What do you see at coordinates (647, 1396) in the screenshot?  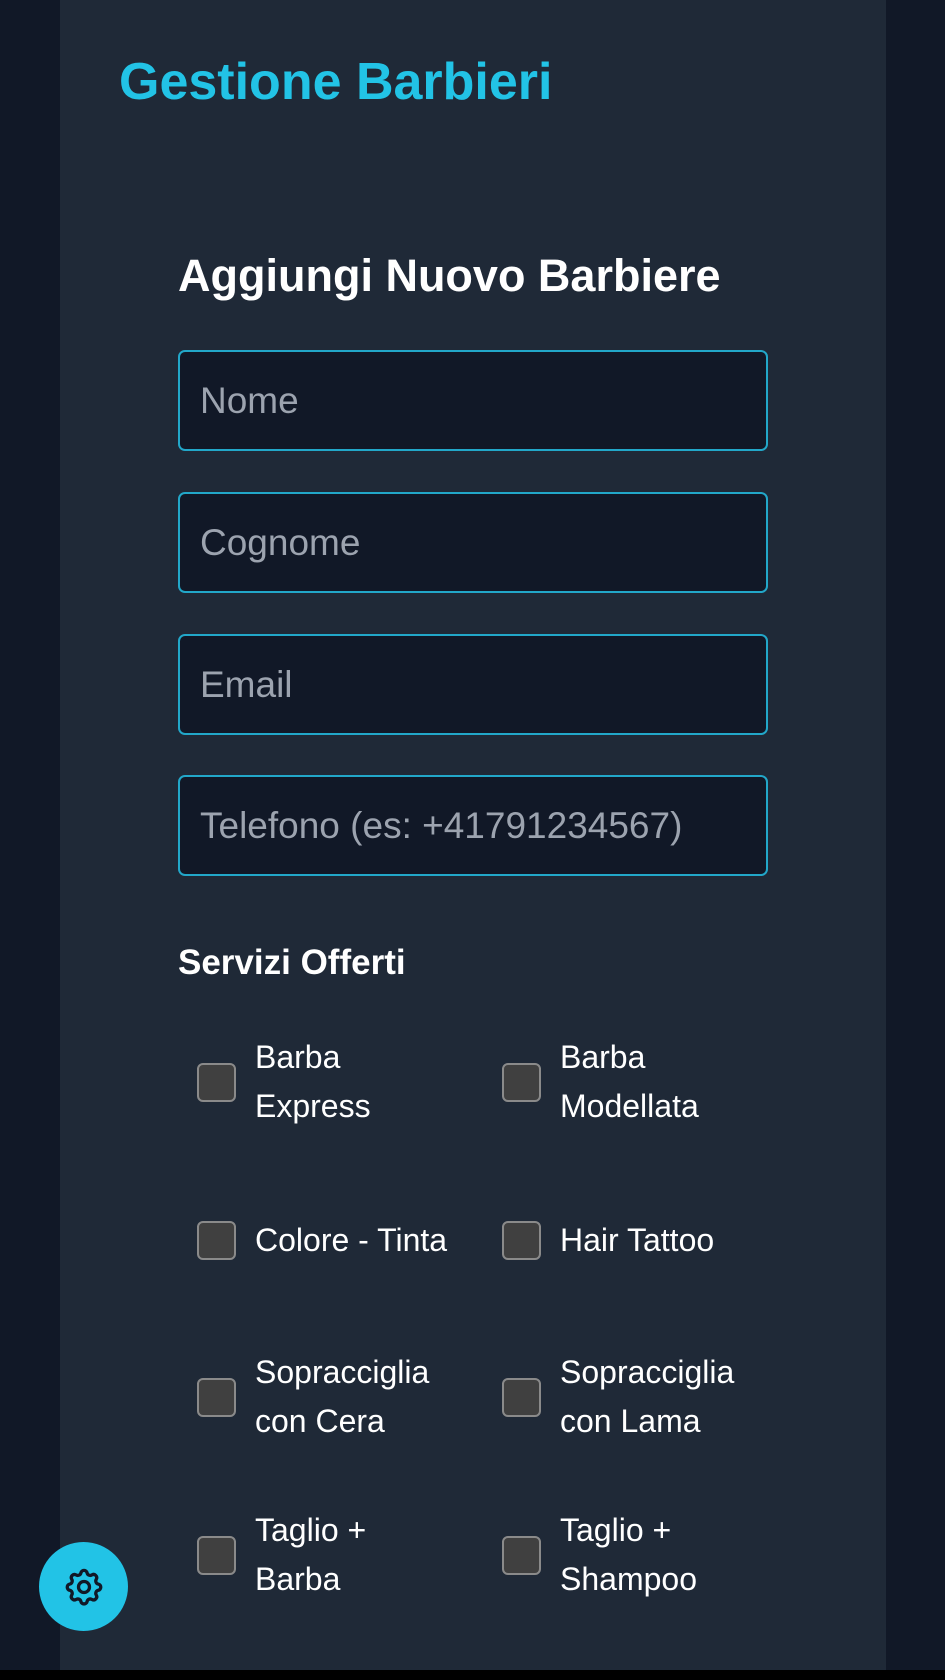 I see `service-label: Sopracciglia con Lama` at bounding box center [647, 1396].